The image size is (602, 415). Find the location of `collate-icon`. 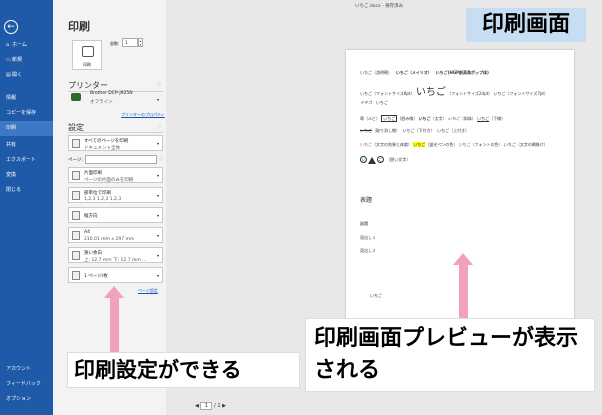

collate-icon is located at coordinates (76, 195).